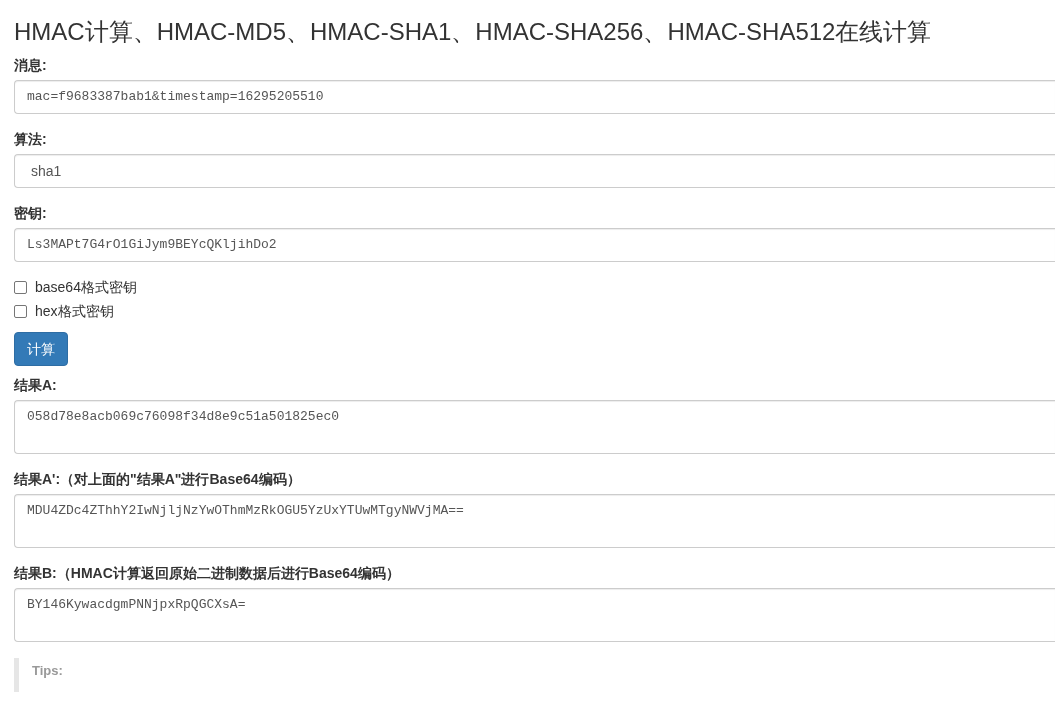 The image size is (1055, 707). Describe the element at coordinates (41, 349) in the screenshot. I see `calculate-button: 计算` at that location.